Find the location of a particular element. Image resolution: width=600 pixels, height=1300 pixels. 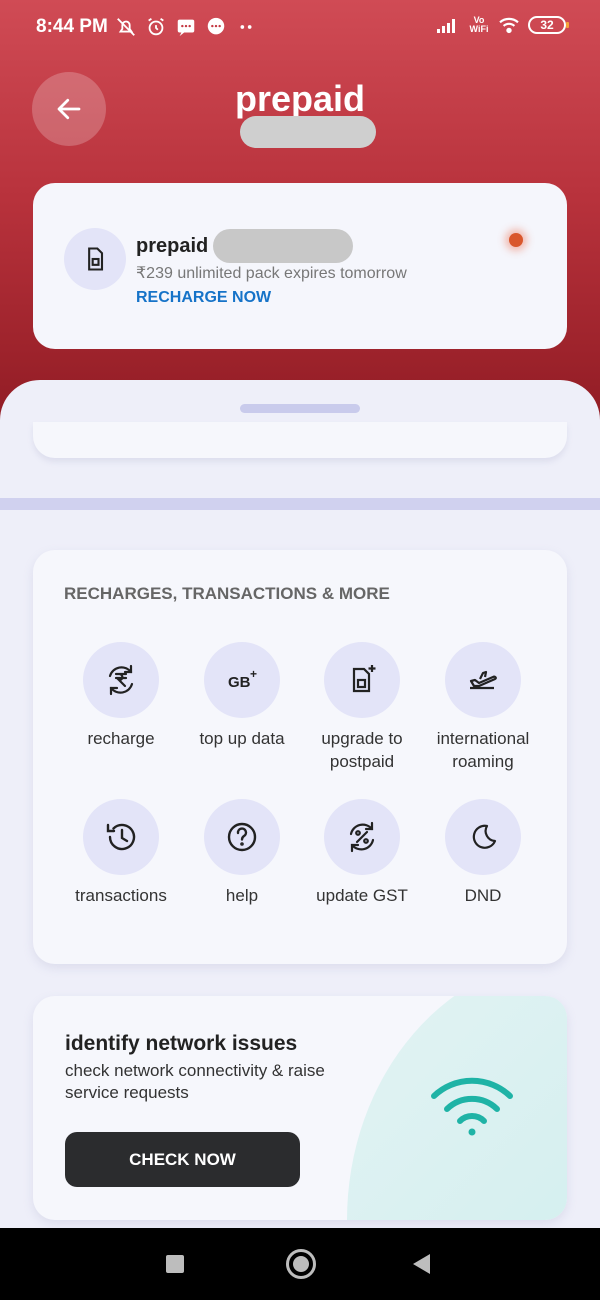

gb-plus-icon: GB + is located at coordinates (242, 679).